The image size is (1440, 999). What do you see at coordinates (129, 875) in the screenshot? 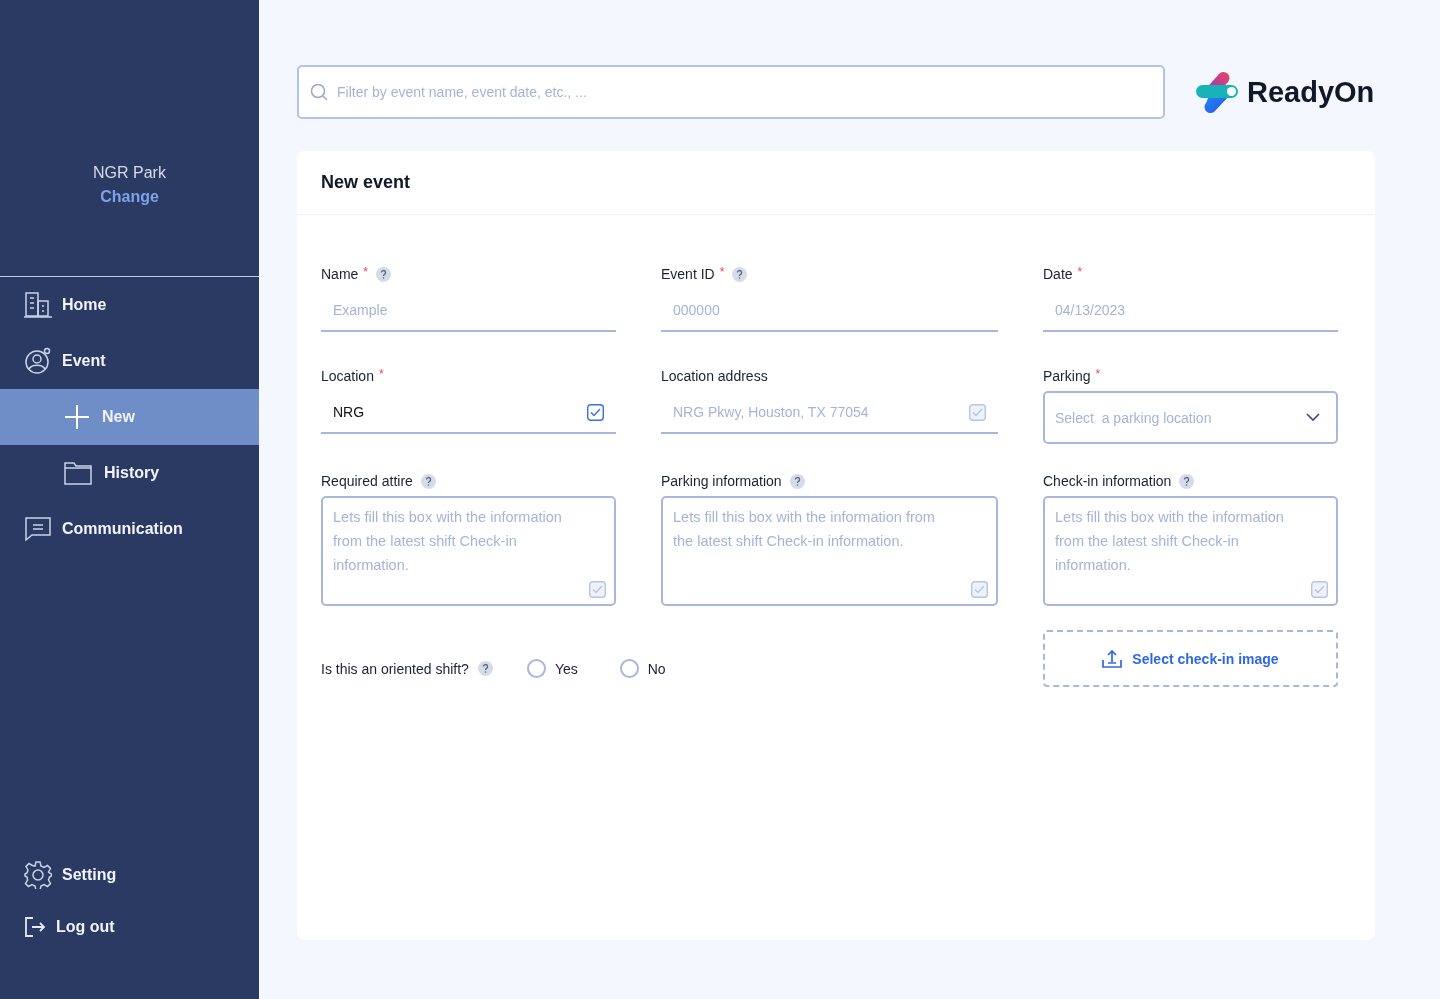
I see `nav-item: Setting` at bounding box center [129, 875].